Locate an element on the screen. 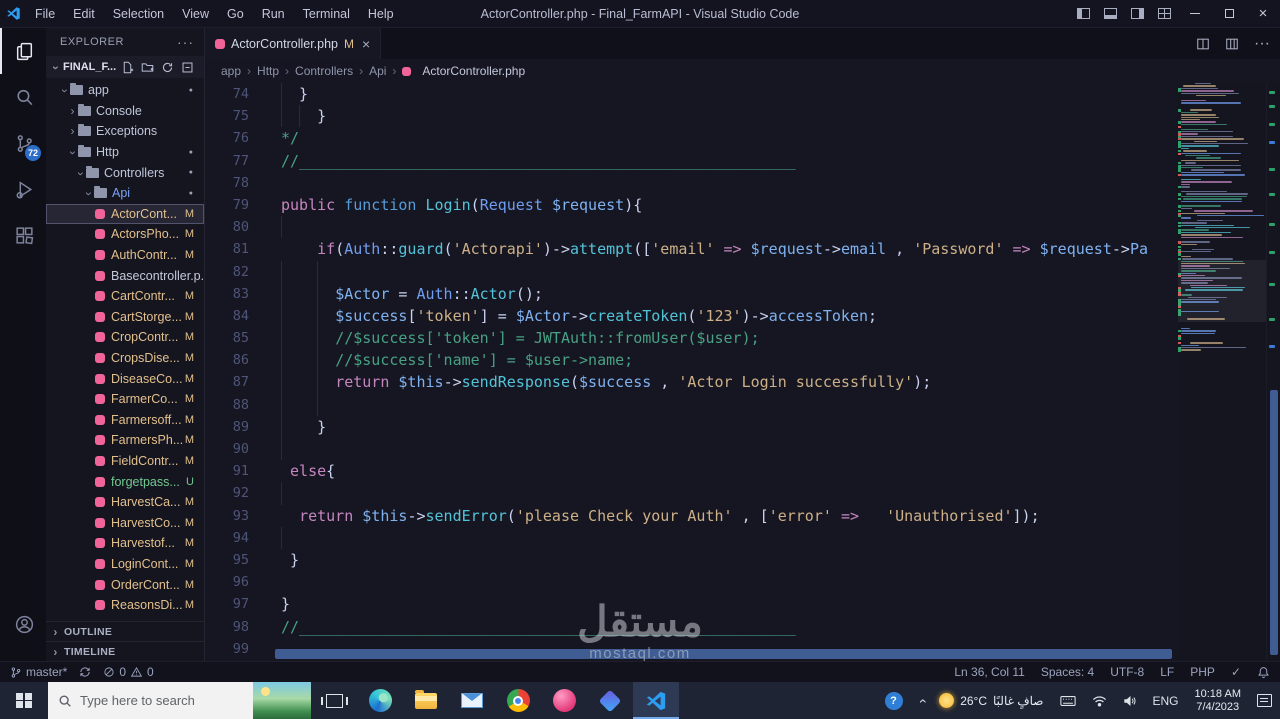 This screenshot has height=719, width=1280. menu-file: File is located at coordinates (45, 14).